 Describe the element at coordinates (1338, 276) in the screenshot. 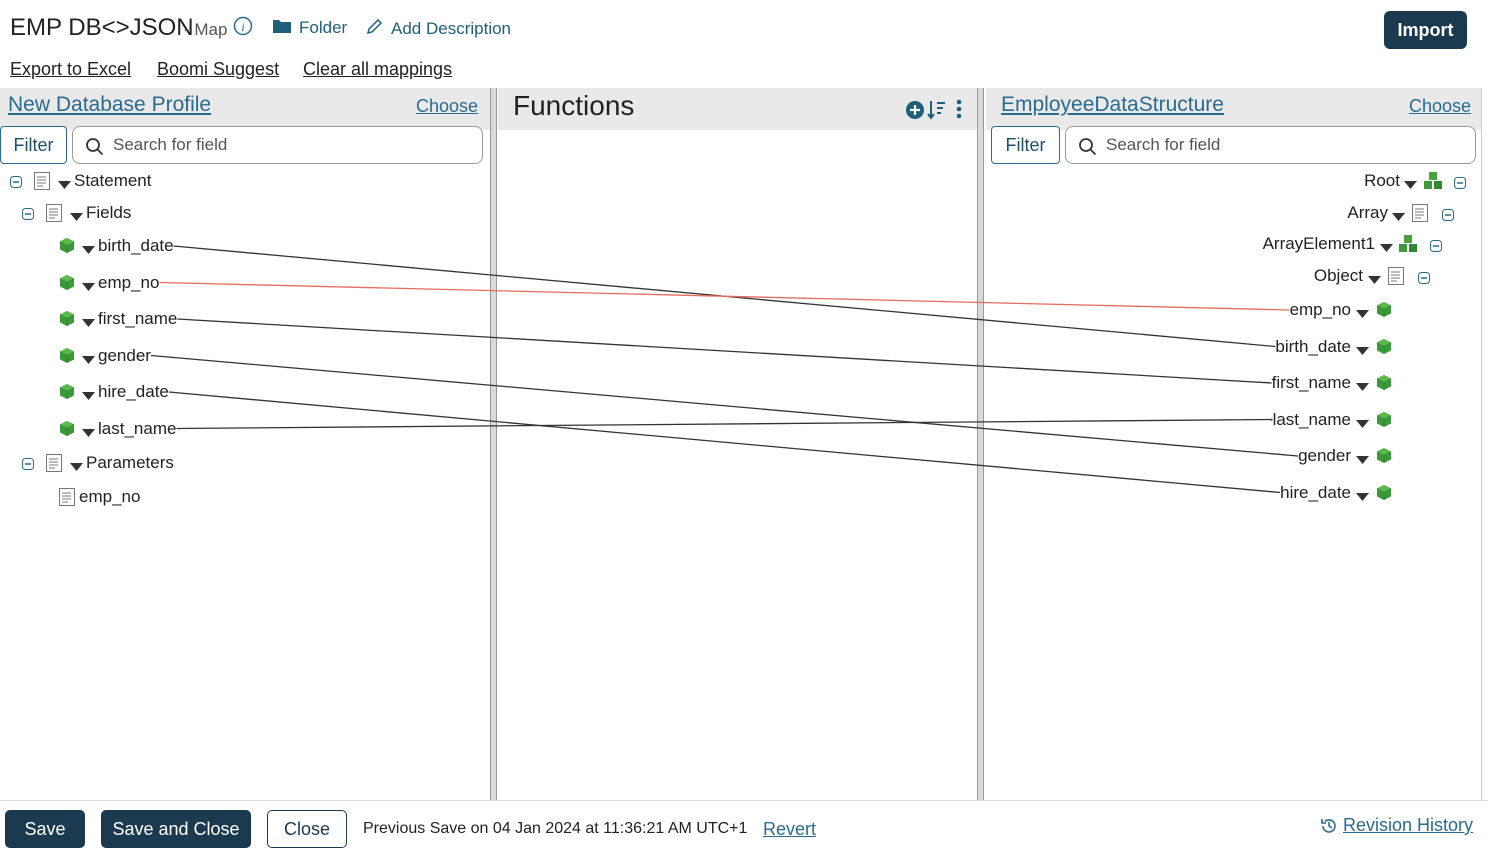

I see `tree-item-object: Object` at that location.